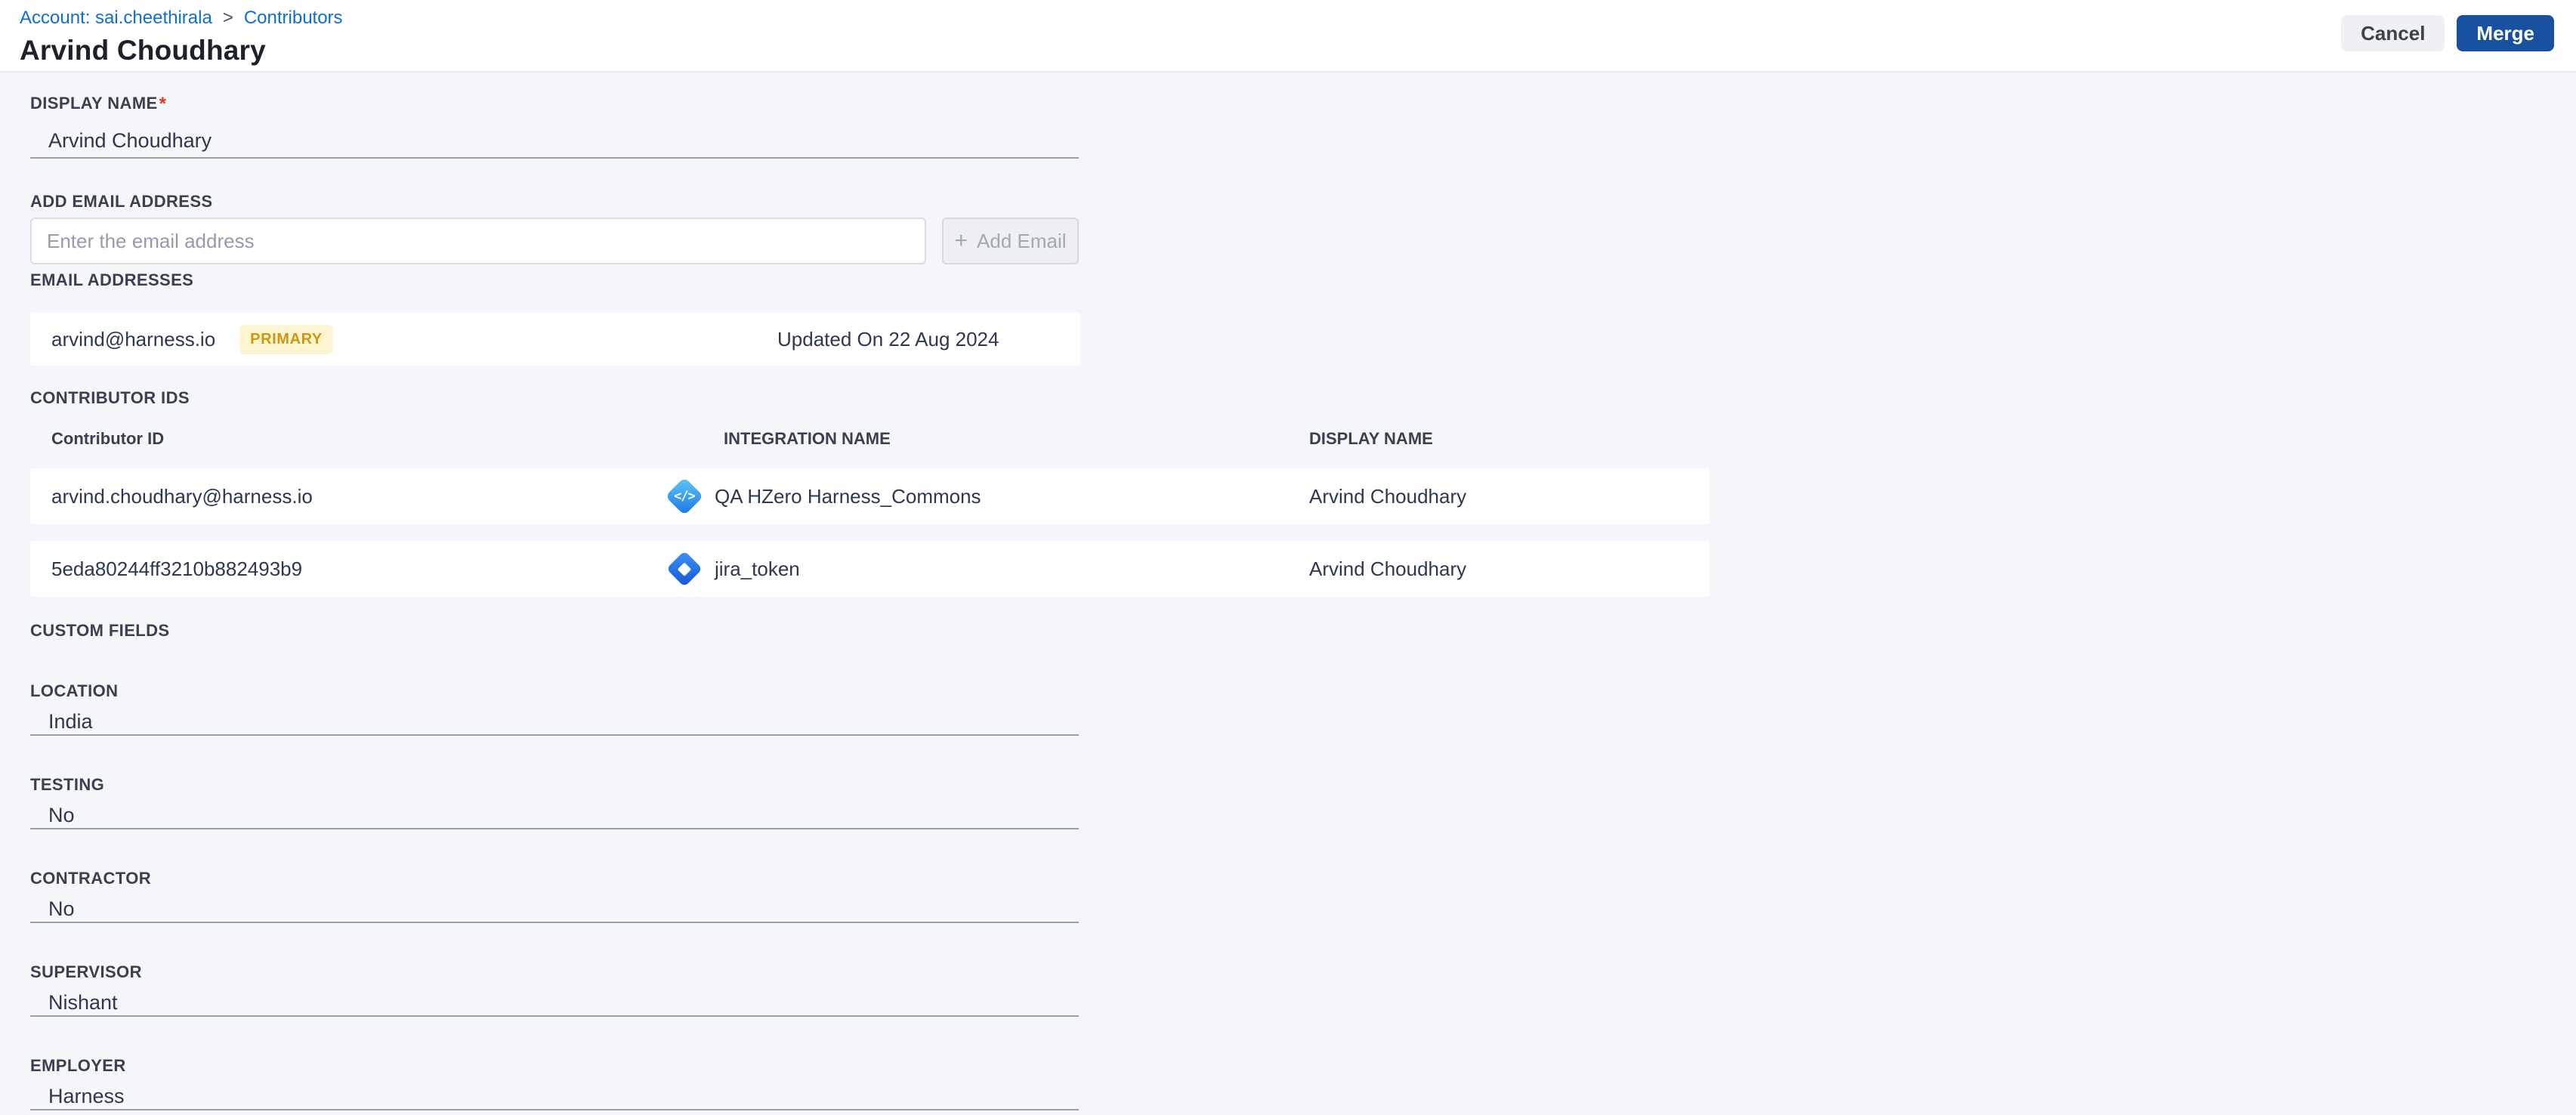  Describe the element at coordinates (116, 18) in the screenshot. I see `breadcrumb-account-link: Account: sai.cheethirala` at that location.